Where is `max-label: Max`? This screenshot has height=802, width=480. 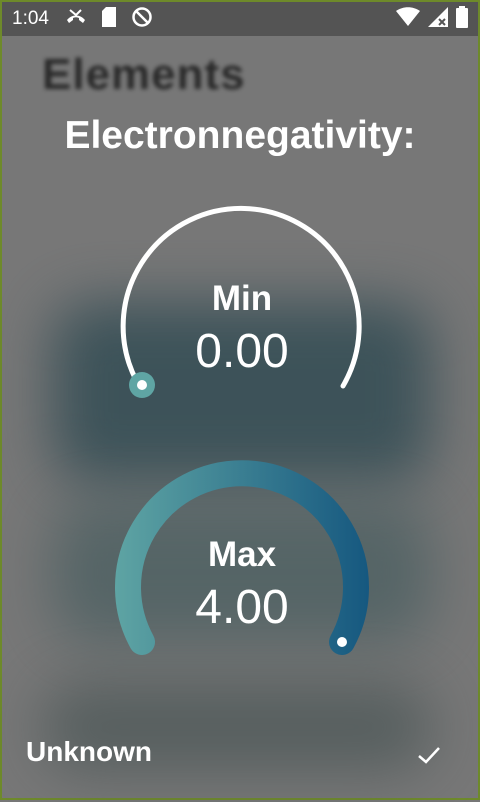
max-label: Max is located at coordinates (242, 554).